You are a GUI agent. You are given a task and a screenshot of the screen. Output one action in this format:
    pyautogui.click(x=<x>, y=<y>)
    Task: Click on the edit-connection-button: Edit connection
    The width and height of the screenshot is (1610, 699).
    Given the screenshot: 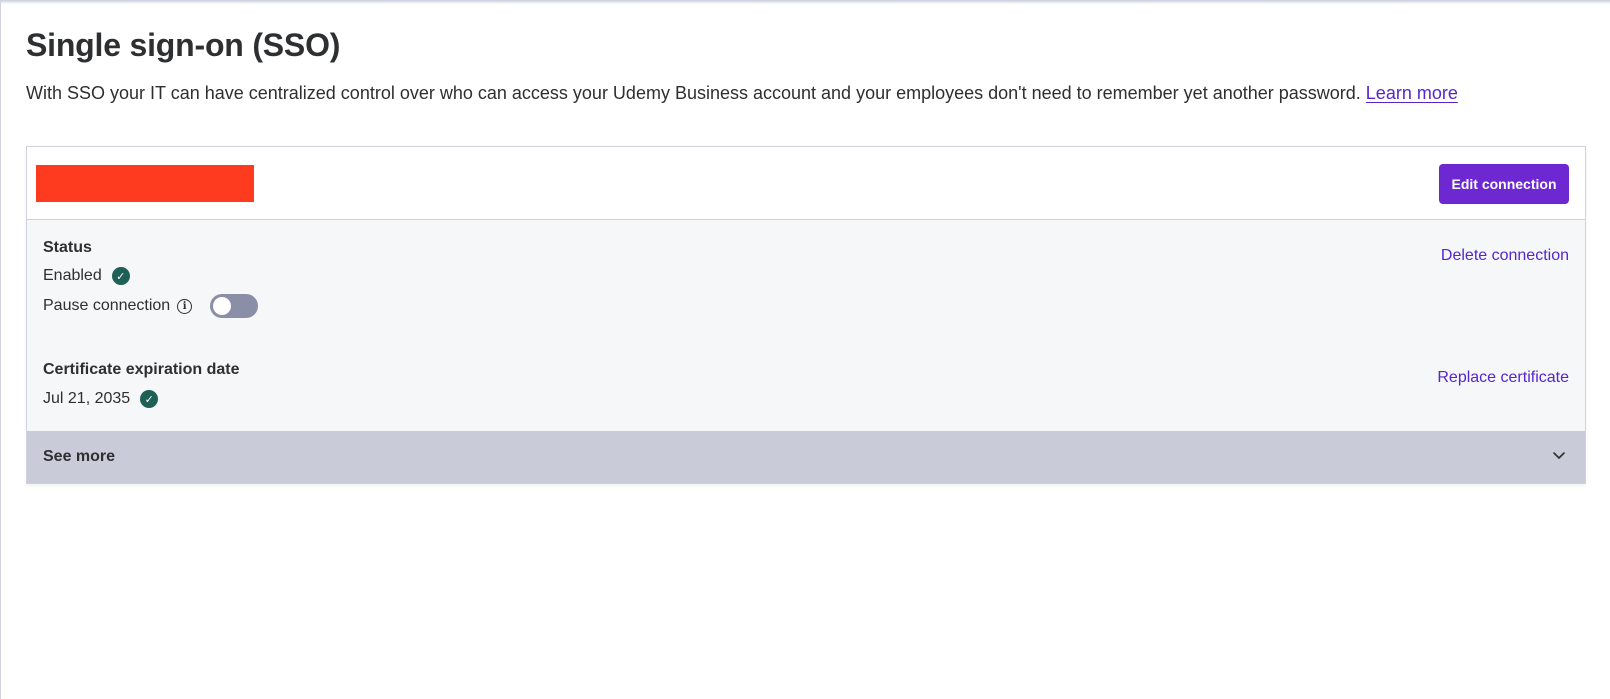 What is the action you would take?
    pyautogui.click(x=1504, y=184)
    